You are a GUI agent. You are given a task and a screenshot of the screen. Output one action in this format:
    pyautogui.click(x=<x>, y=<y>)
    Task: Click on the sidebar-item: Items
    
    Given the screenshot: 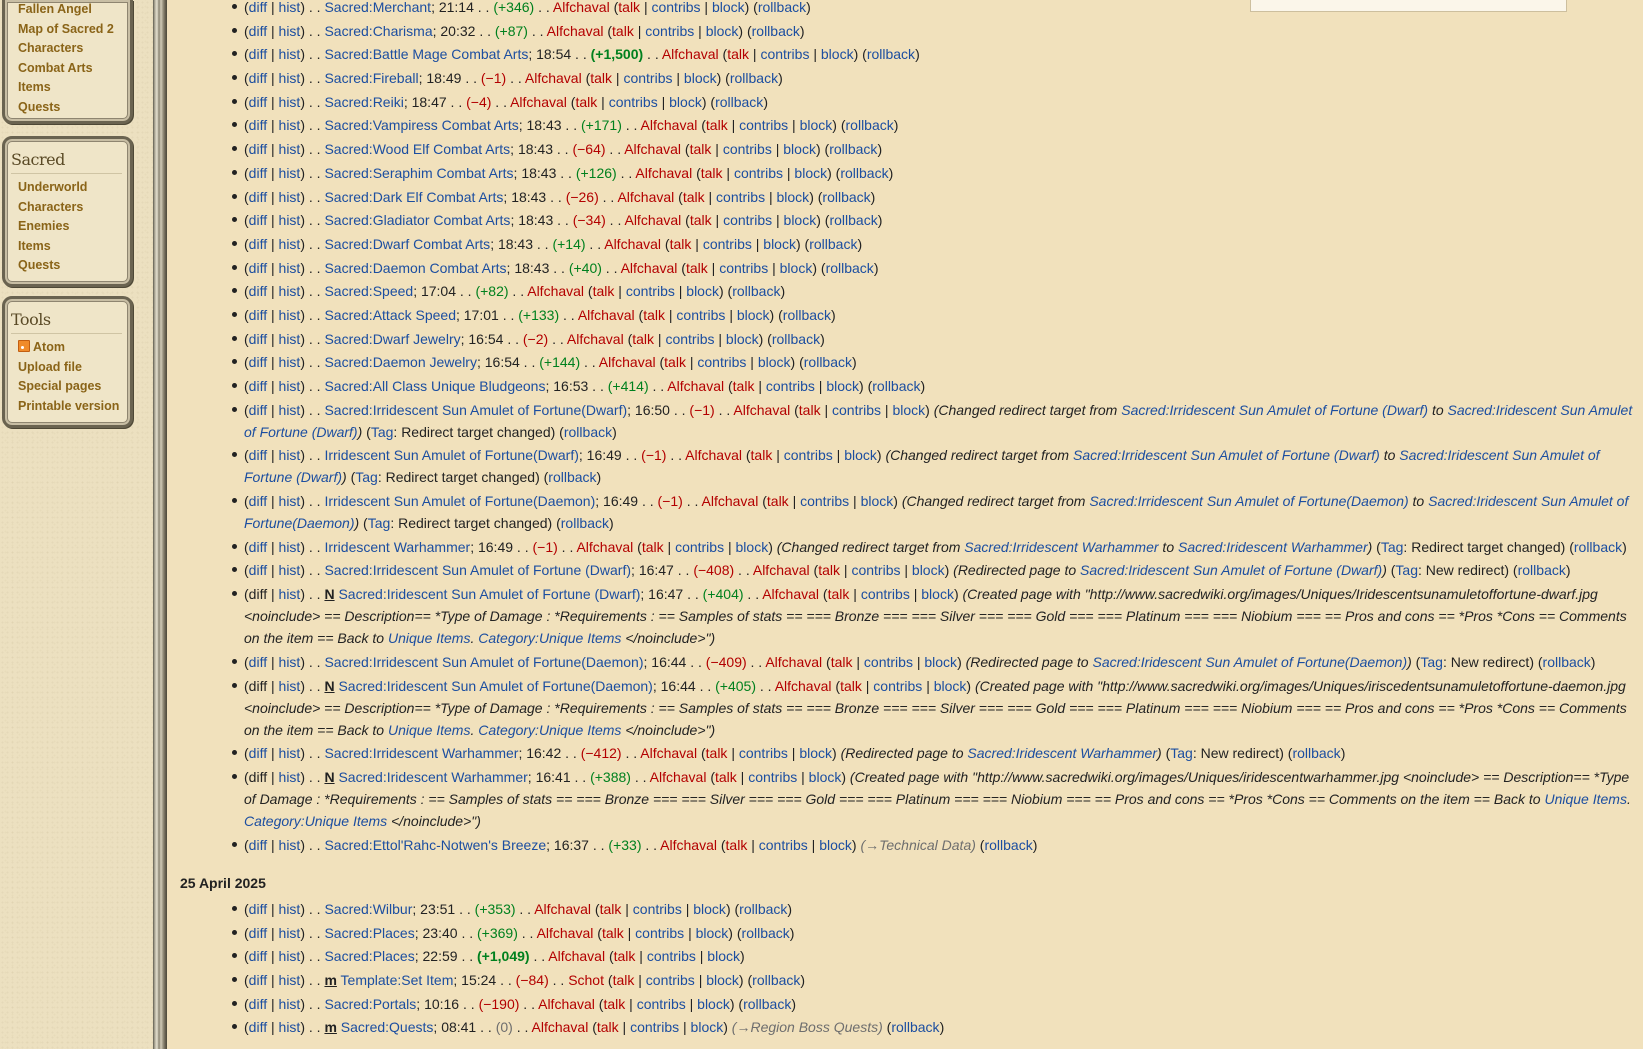 What is the action you would take?
    pyautogui.click(x=74, y=88)
    